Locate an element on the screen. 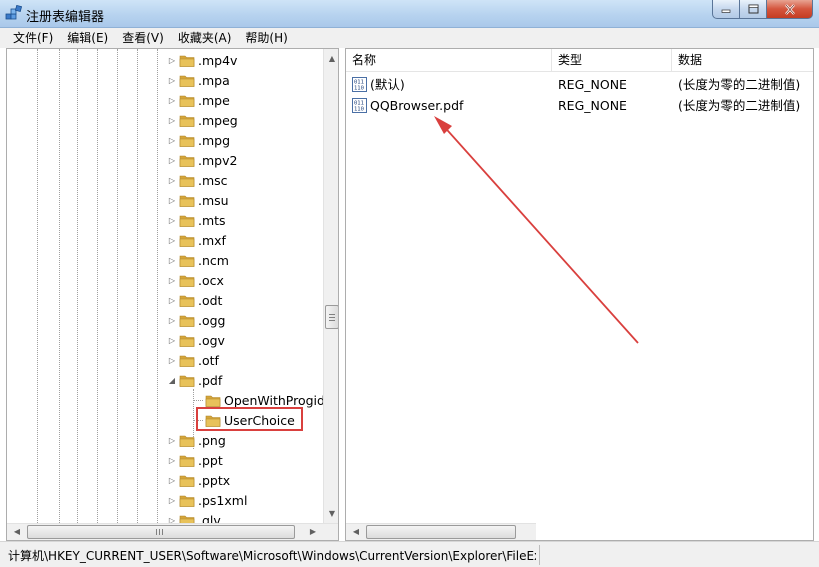  tree-item: ▷ .mp4v is located at coordinates (202, 60).